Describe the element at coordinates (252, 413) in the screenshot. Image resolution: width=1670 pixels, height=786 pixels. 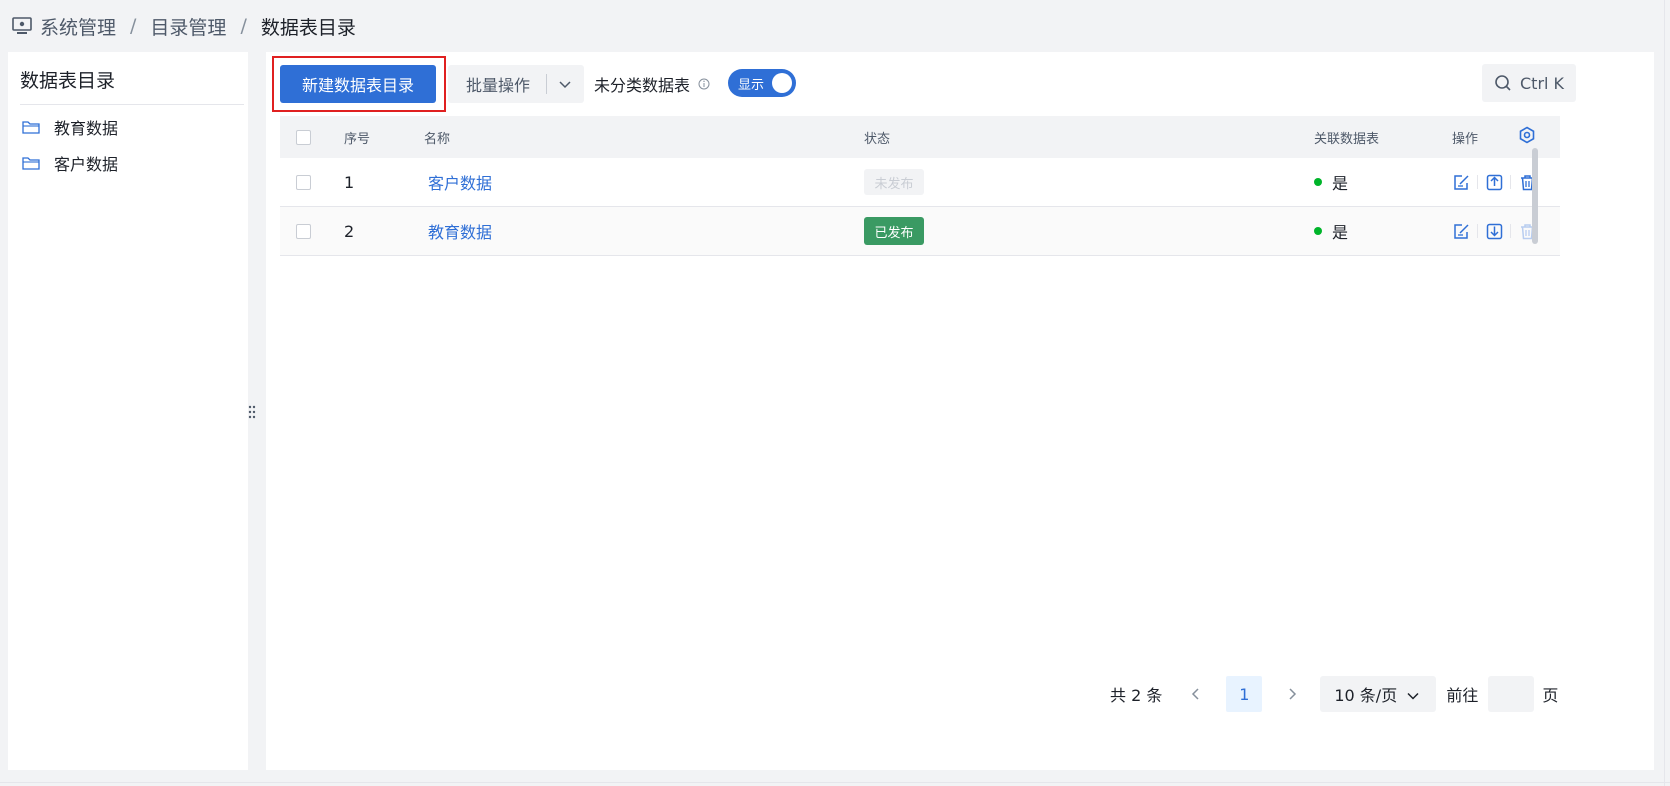
I see `drag-handle-icon` at that location.